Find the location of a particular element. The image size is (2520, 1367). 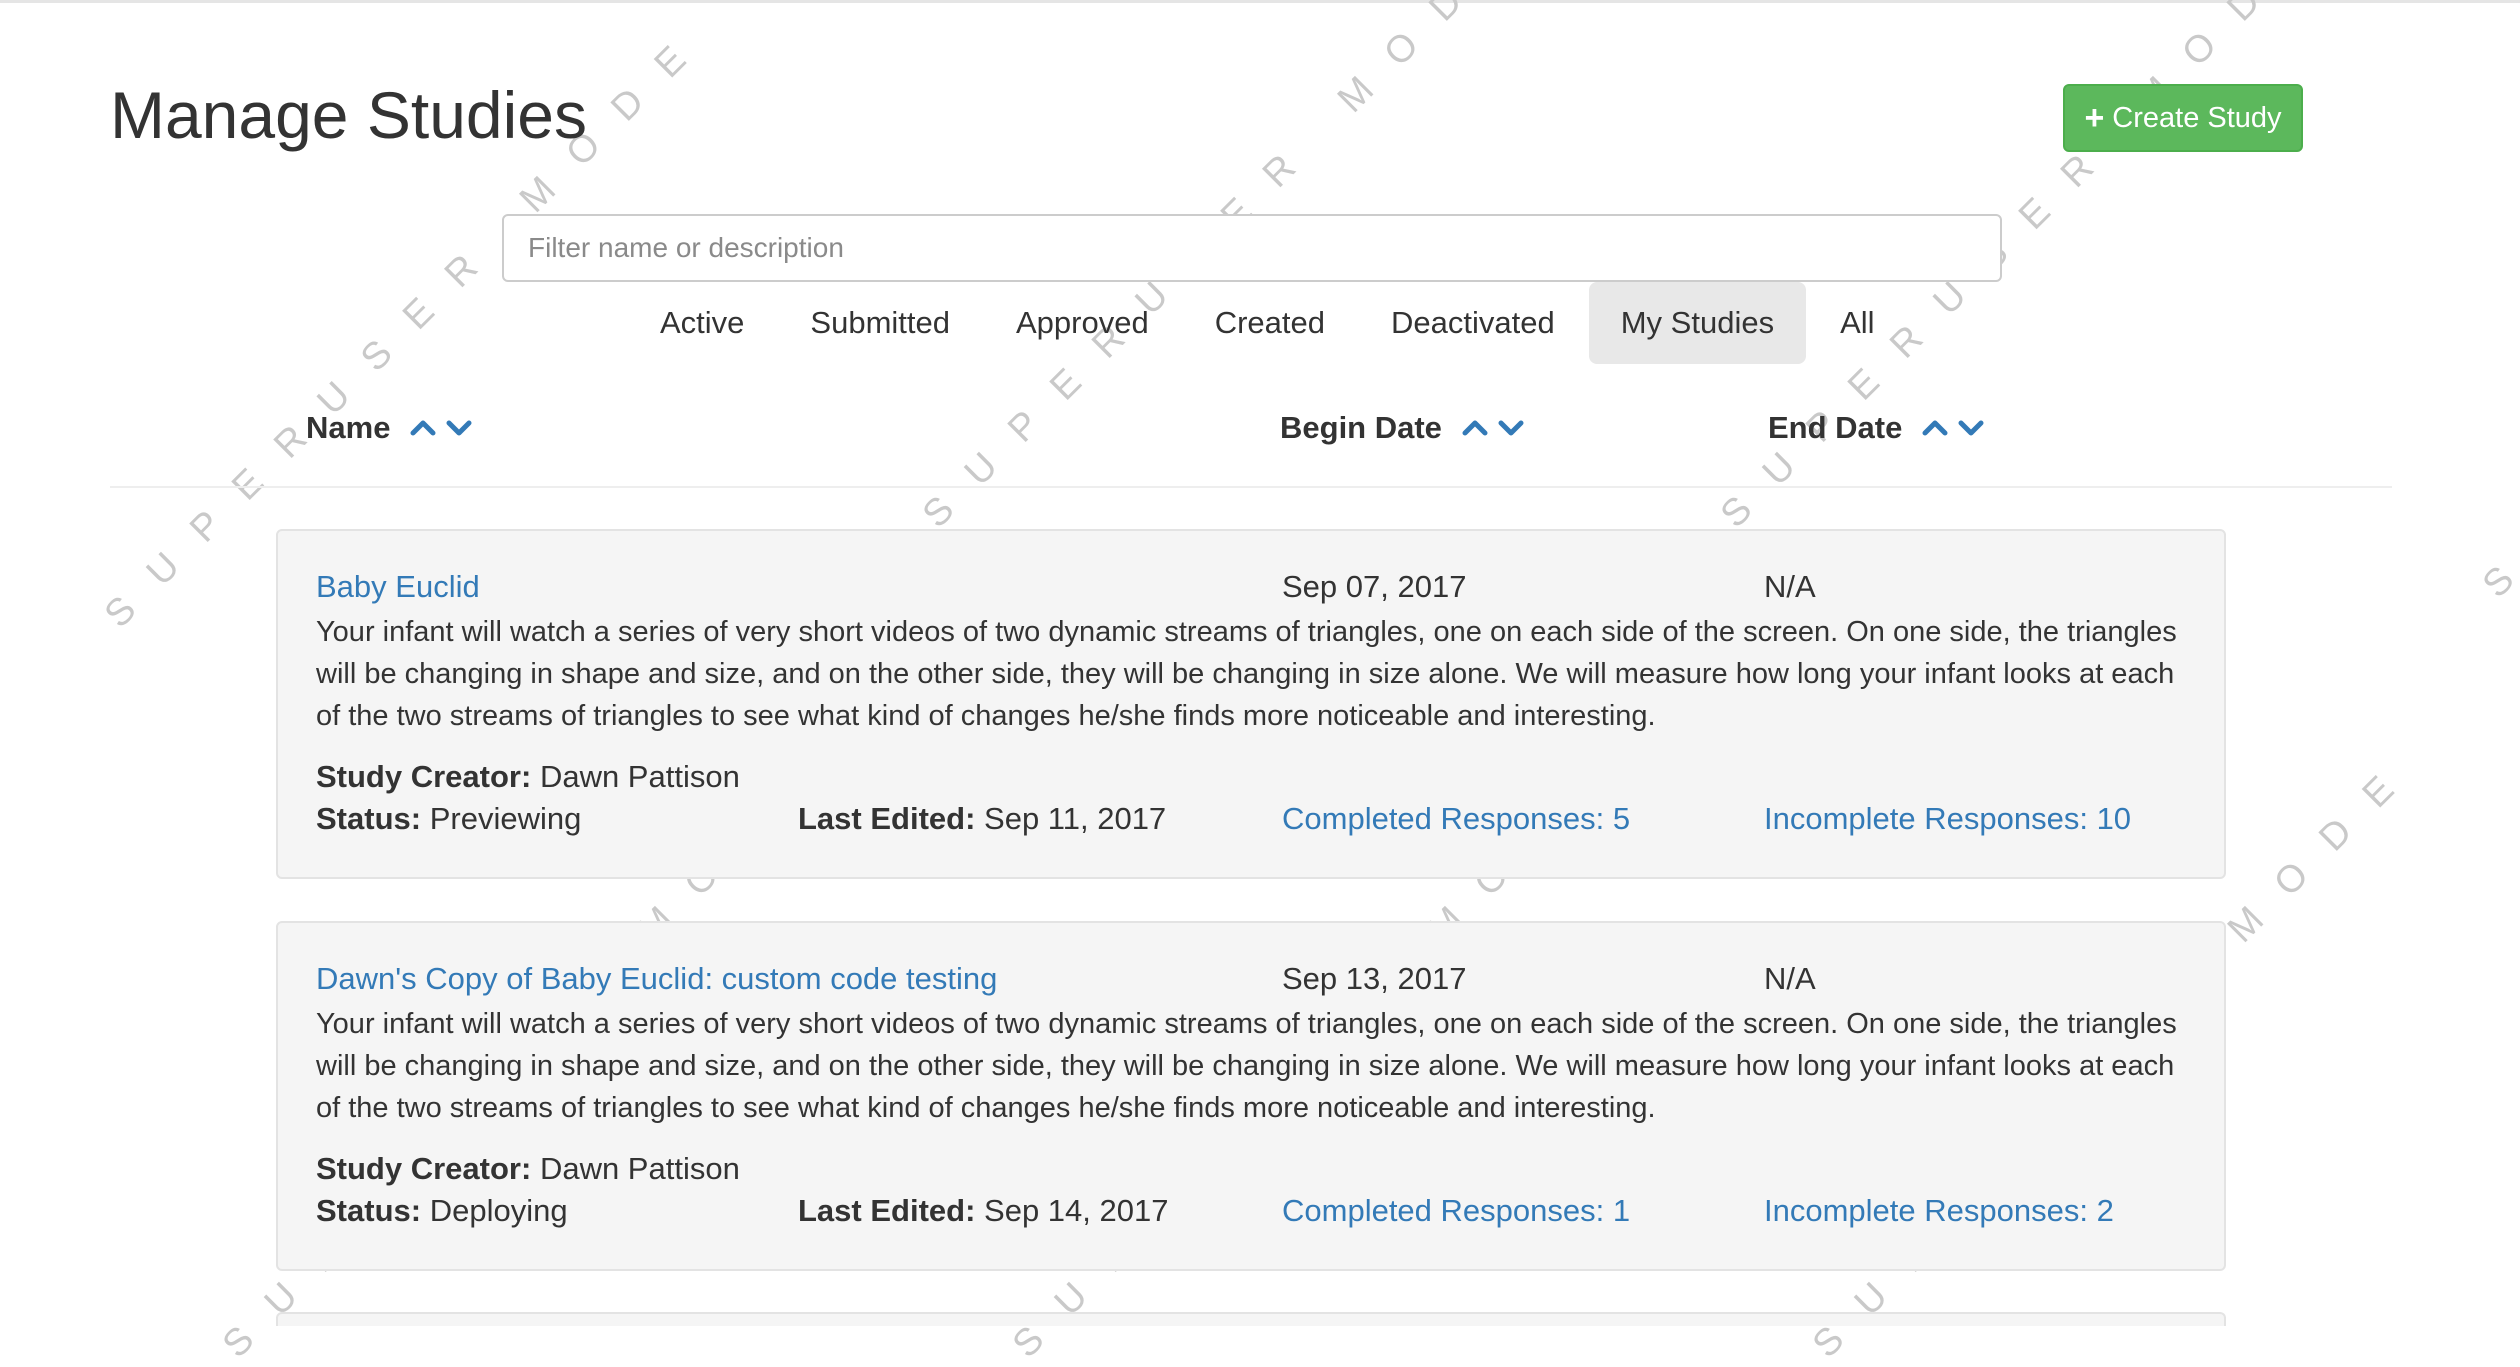

study-last-edited: Last Edited: Sep 14, 2017 is located at coordinates (983, 1211).